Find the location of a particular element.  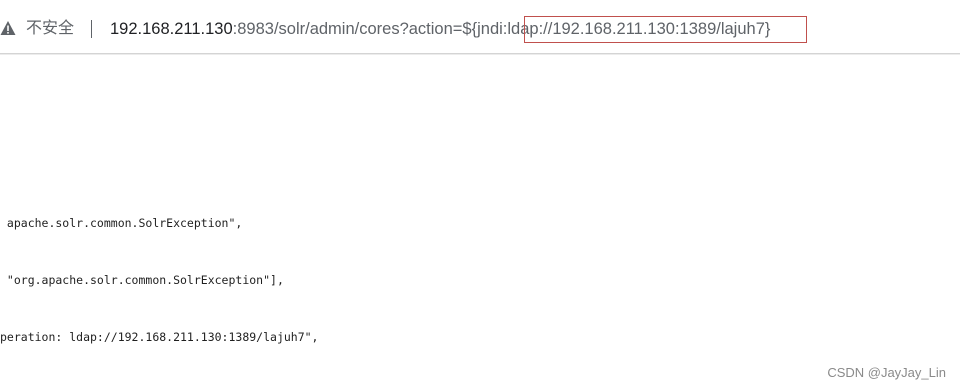

watermark: CSDN @JayJay_Lin is located at coordinates (886, 372).